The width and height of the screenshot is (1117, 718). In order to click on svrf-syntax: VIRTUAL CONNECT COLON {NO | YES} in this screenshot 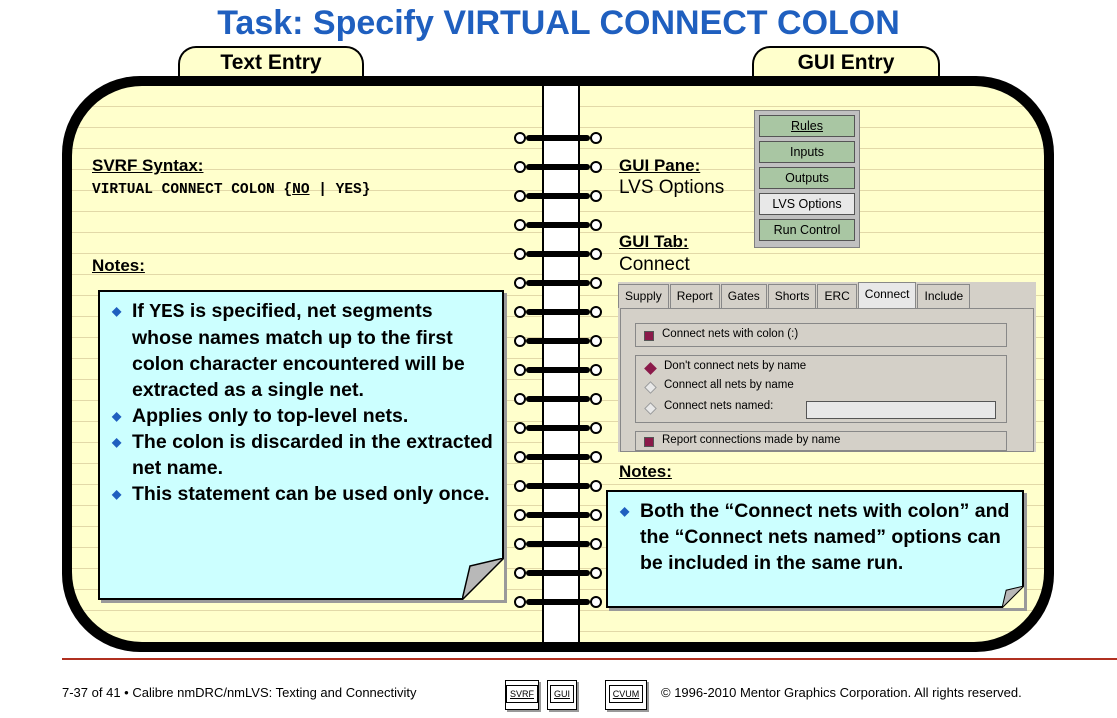, I will do `click(231, 190)`.